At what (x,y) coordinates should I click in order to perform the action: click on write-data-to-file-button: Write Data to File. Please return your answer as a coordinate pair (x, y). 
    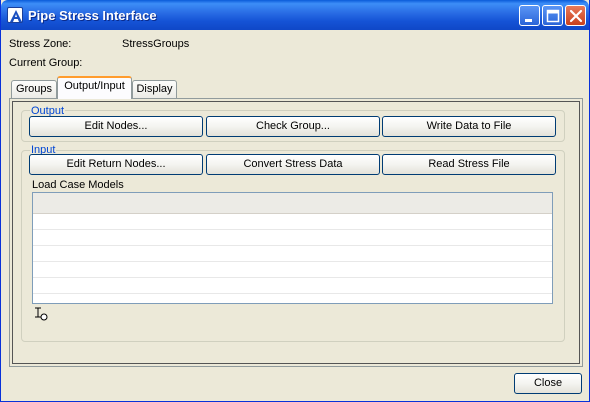
    Looking at the image, I should click on (469, 126).